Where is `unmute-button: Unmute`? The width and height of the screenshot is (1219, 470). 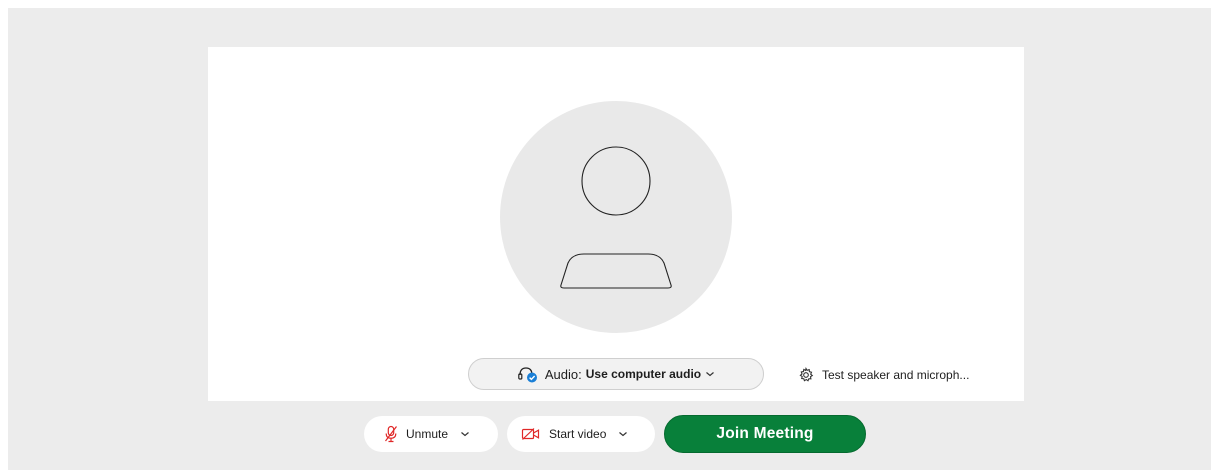
unmute-button: Unmute is located at coordinates (431, 434).